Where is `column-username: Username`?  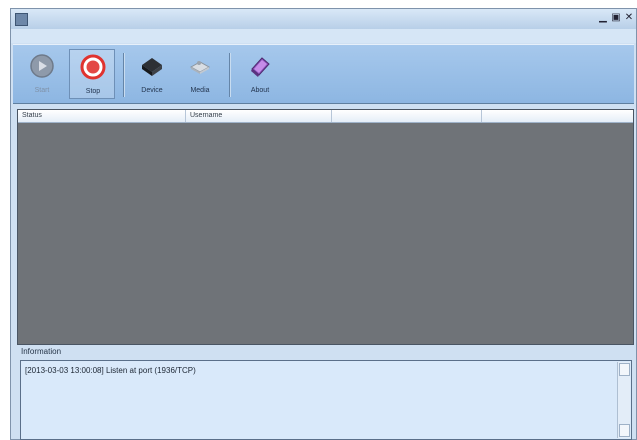 column-username: Username is located at coordinates (259, 116).